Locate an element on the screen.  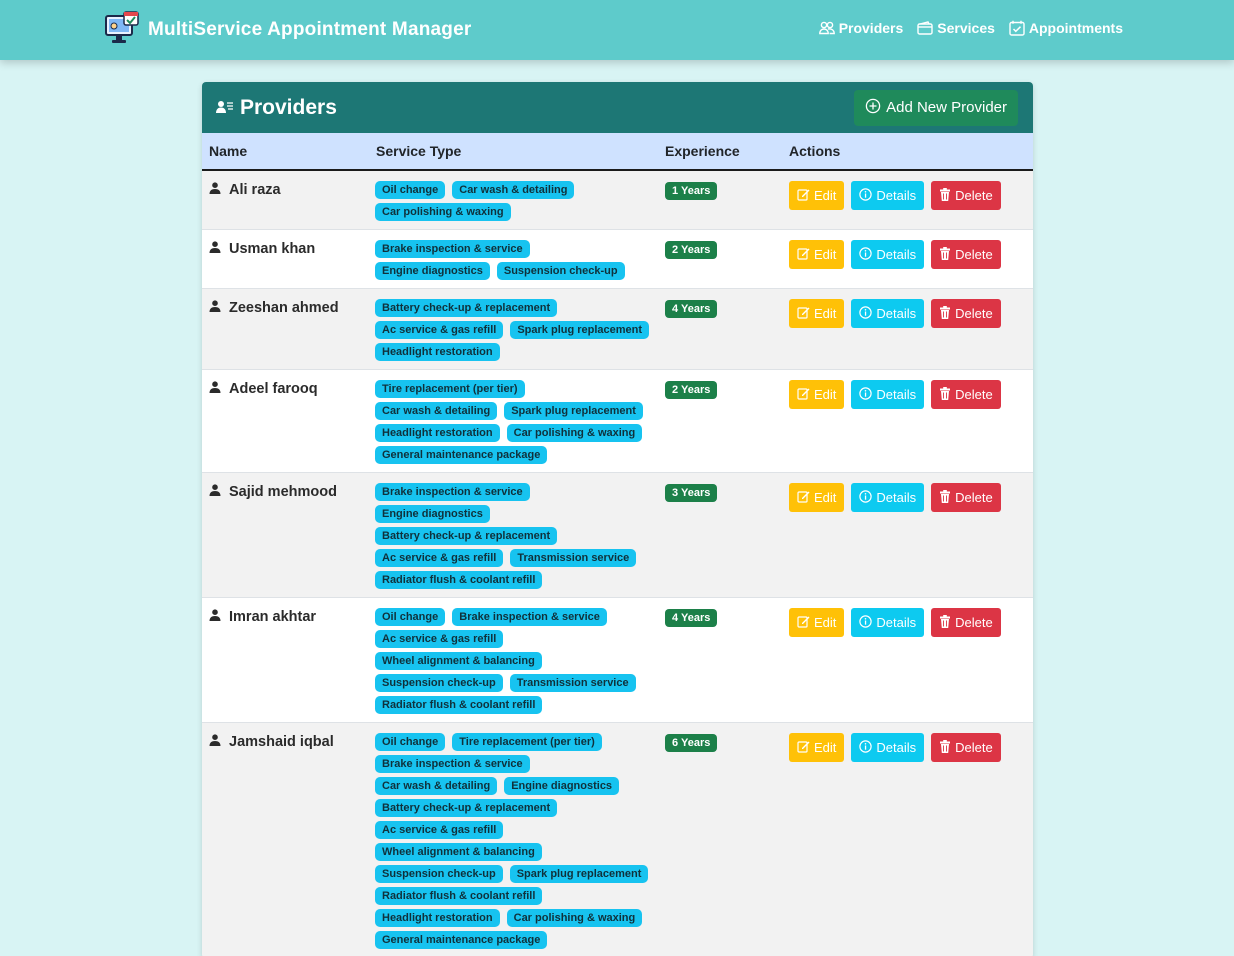
service-tag: Transmission service is located at coordinates (572, 683).